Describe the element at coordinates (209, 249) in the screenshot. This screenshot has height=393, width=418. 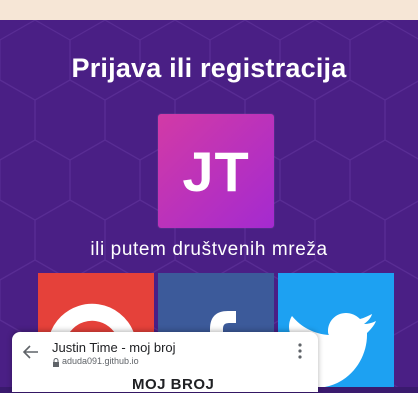
I see `social-login-prompt: ili putem društvenih mreža` at that location.